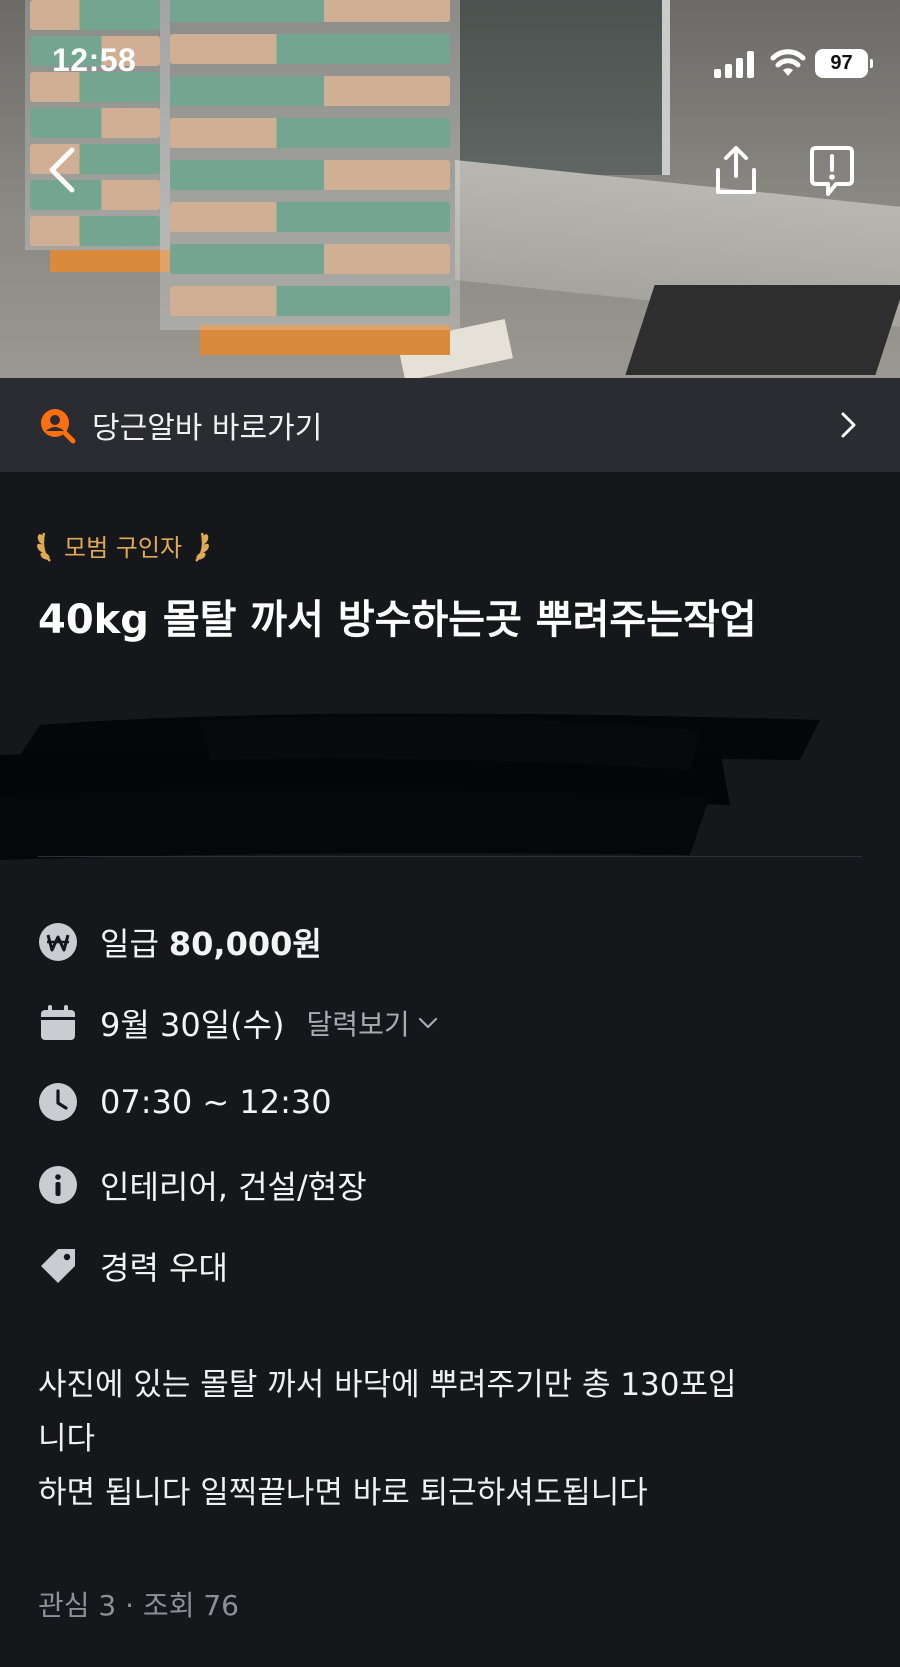  I want to click on job-category: 인테리어, 건설/현장, so click(233, 1187).